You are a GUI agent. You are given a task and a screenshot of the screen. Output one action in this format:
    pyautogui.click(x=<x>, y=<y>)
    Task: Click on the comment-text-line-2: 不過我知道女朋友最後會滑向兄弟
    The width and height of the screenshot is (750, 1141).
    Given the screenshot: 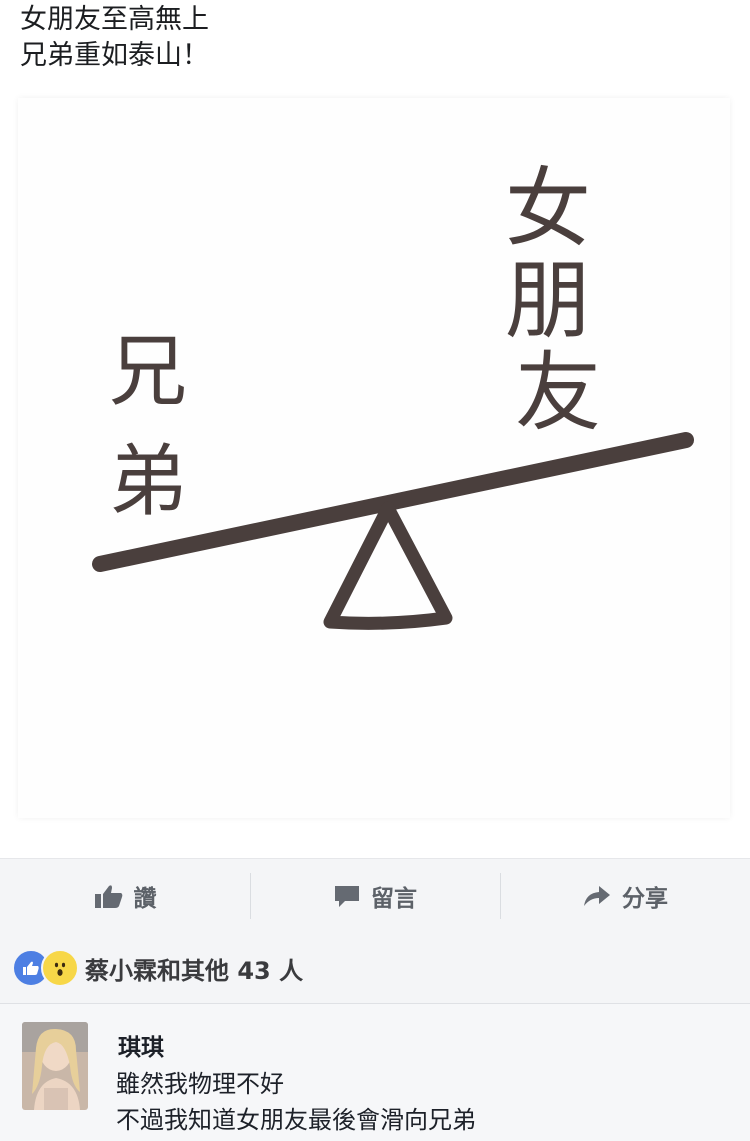 What is the action you would take?
    pyautogui.click(x=296, y=1120)
    